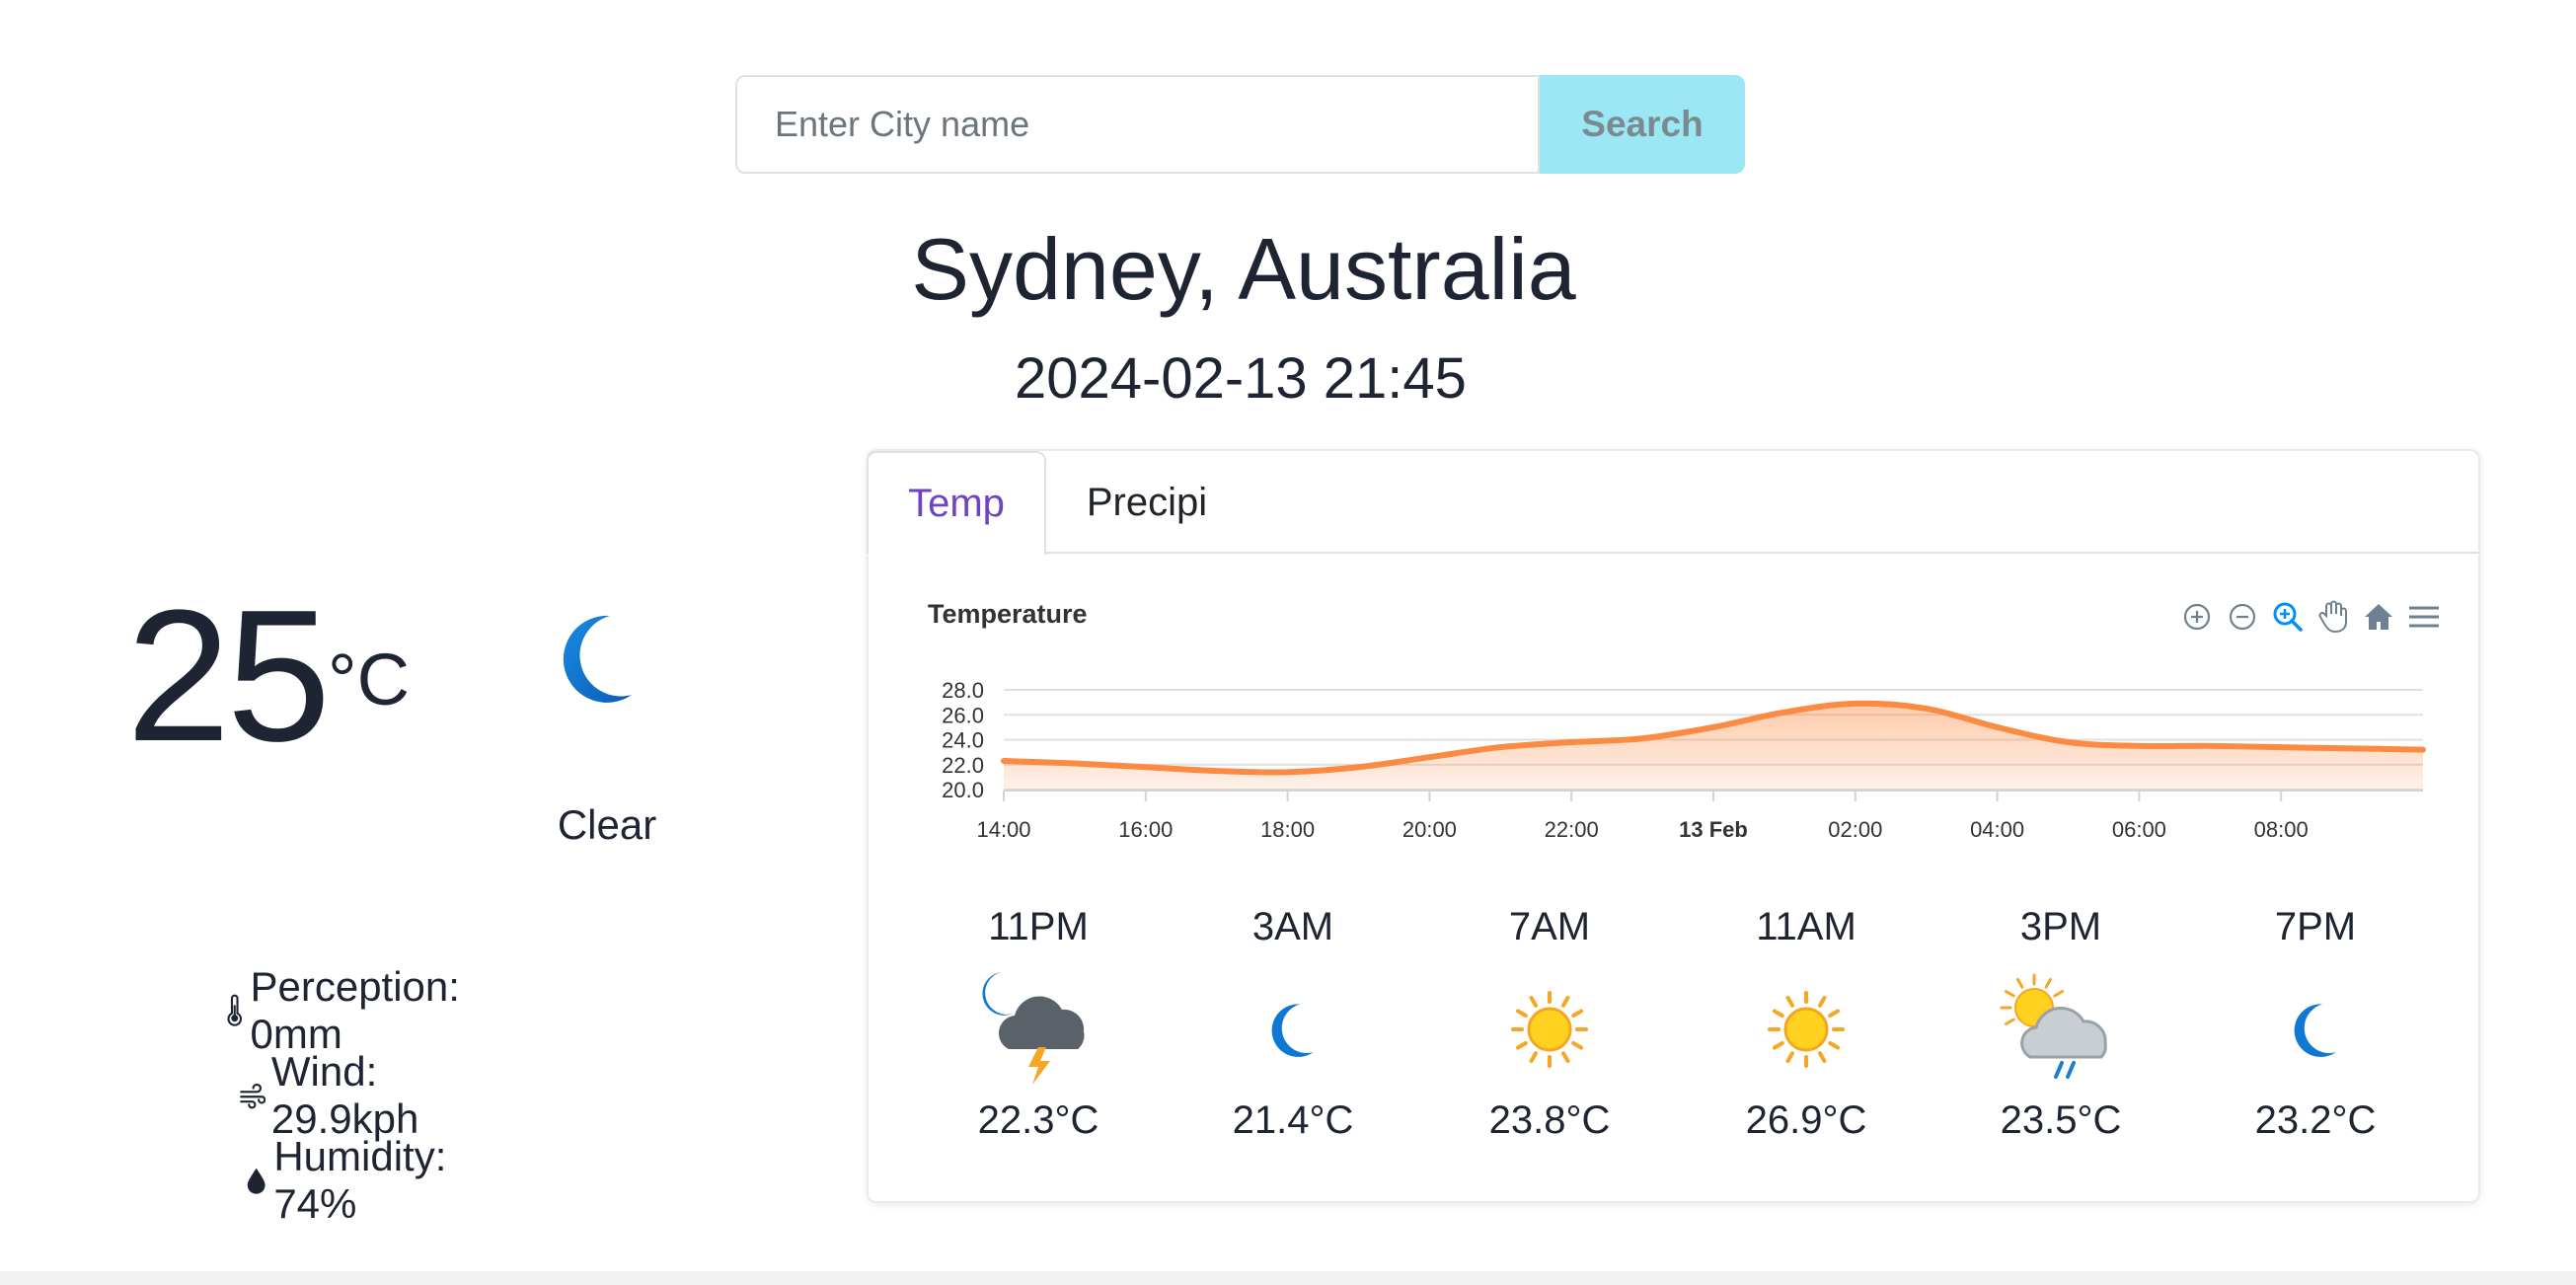 Image resolution: width=2576 pixels, height=1285 pixels. What do you see at coordinates (1038, 1029) in the screenshot?
I see `moon-thunderstorm-icon` at bounding box center [1038, 1029].